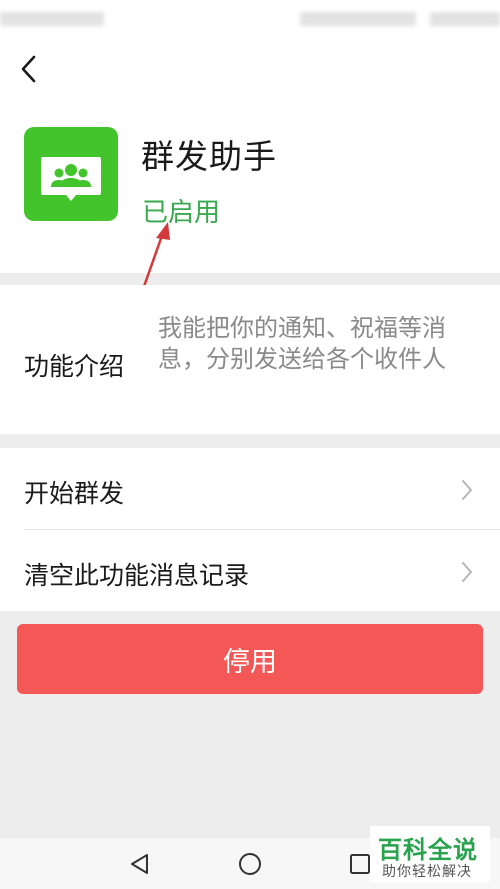  Describe the element at coordinates (428, 850) in the screenshot. I see `watermark-title: 百科全说` at that location.